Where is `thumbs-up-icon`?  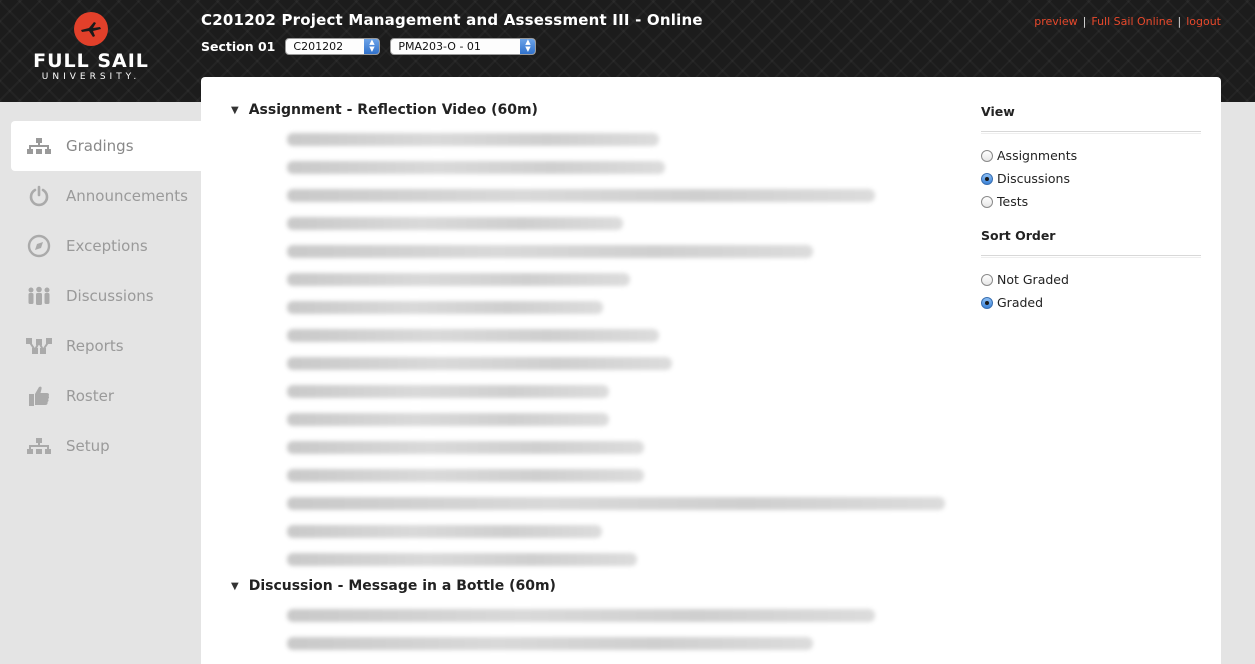
thumbs-up-icon is located at coordinates (39, 396).